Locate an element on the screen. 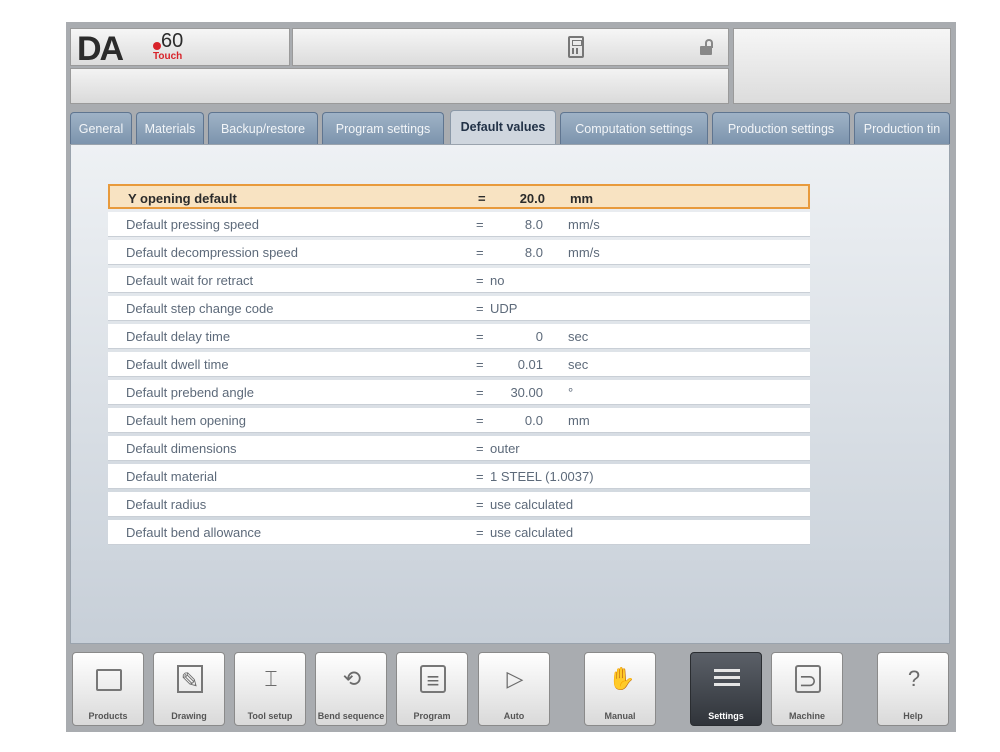  setting-label: Default wait for retract is located at coordinates (190, 280).